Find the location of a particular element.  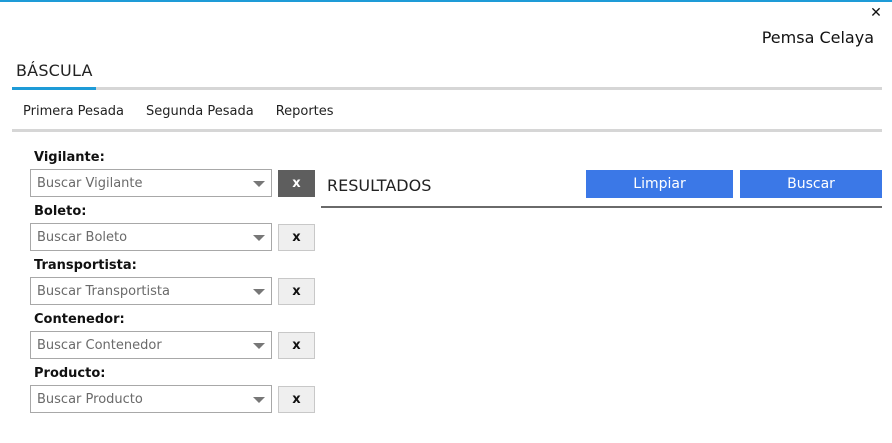

results-heading: RESULTADOS is located at coordinates (379, 185).